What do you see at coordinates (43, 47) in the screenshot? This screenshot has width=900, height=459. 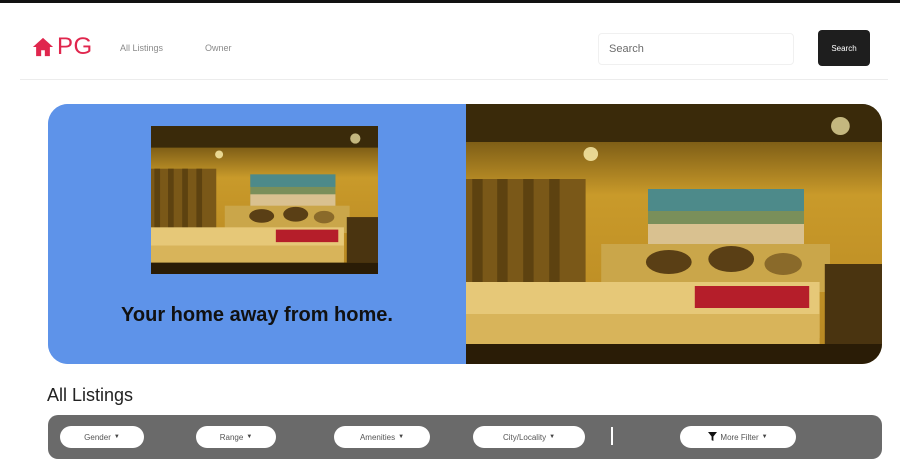 I see `home-icon` at bounding box center [43, 47].